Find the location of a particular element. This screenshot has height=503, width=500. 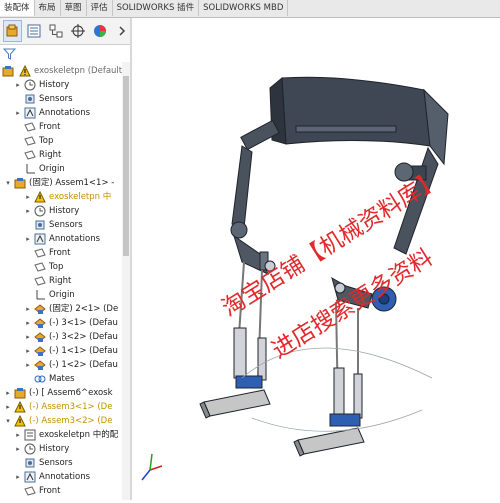

tab-solidworks-mbd: SOLIDWORKS MBD is located at coordinates (244, 8).